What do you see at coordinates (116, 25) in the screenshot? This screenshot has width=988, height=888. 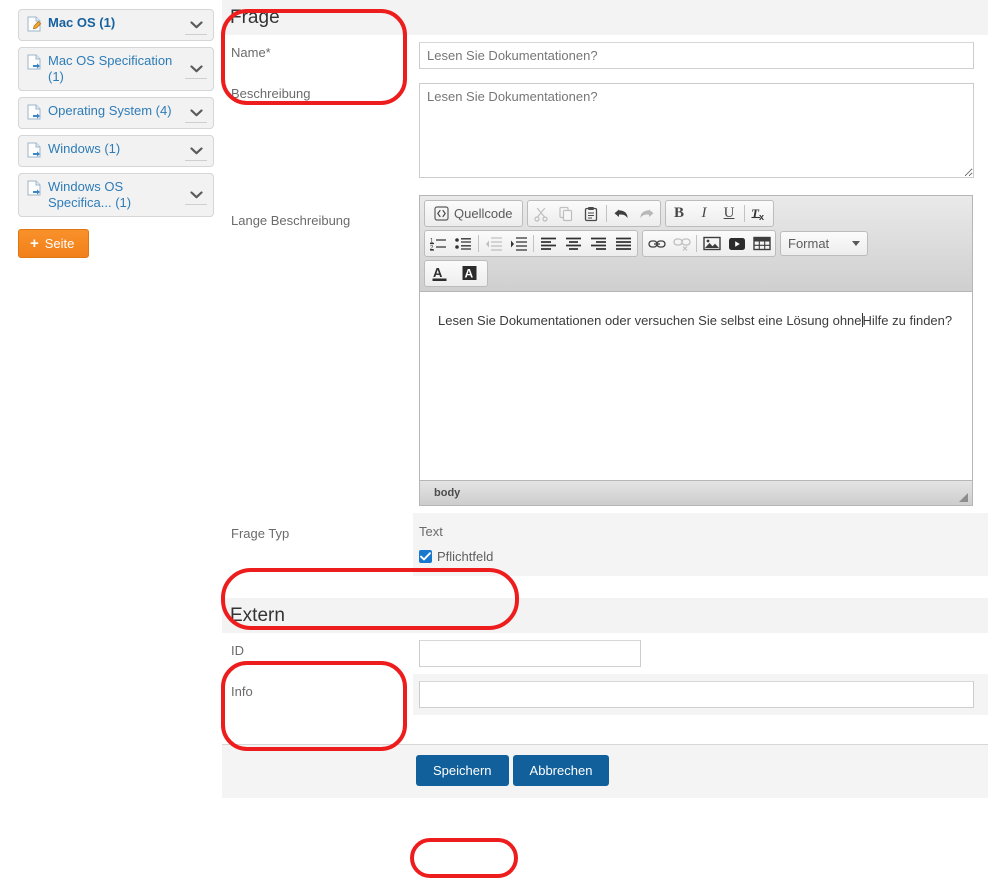 I see `sidebar-item-mac-os: Mac OS (1)` at bounding box center [116, 25].